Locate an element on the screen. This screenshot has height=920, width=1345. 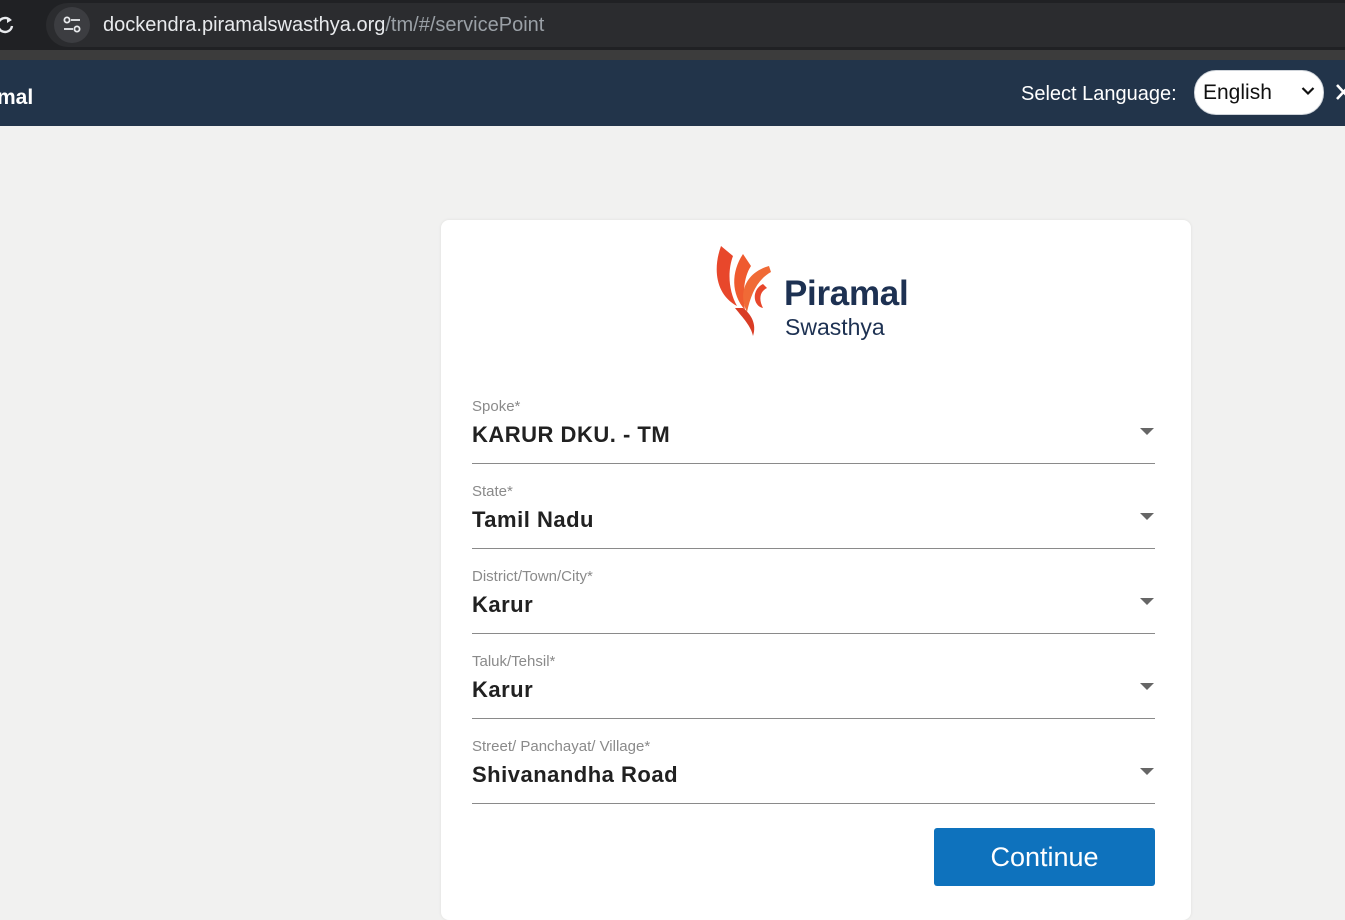
url-host: dockendra.piramalswasthya.org is located at coordinates (244, 25).